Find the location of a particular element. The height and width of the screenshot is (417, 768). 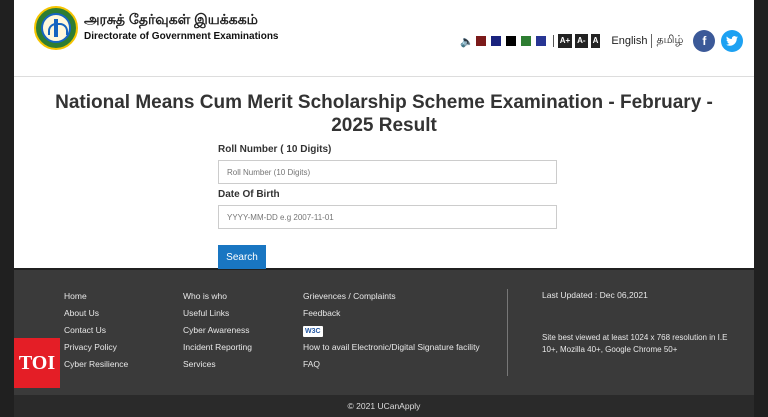

theme-navy-button is located at coordinates (495, 41).